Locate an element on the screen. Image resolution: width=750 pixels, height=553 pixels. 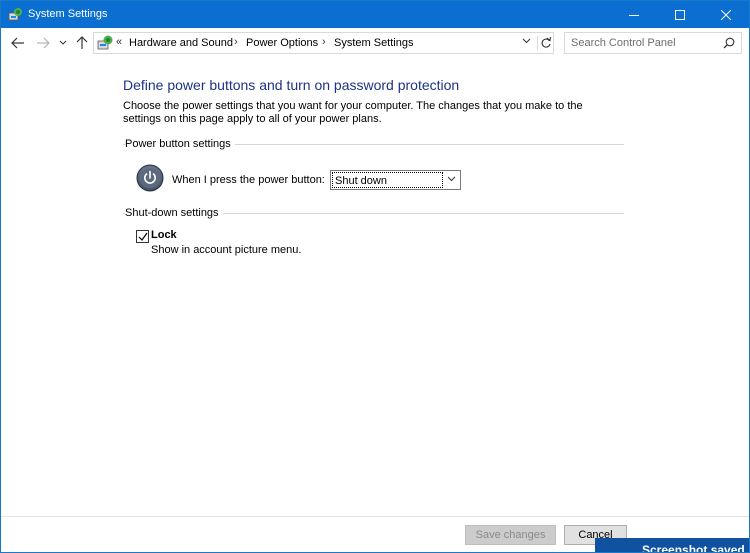
up-button is located at coordinates (82, 43).